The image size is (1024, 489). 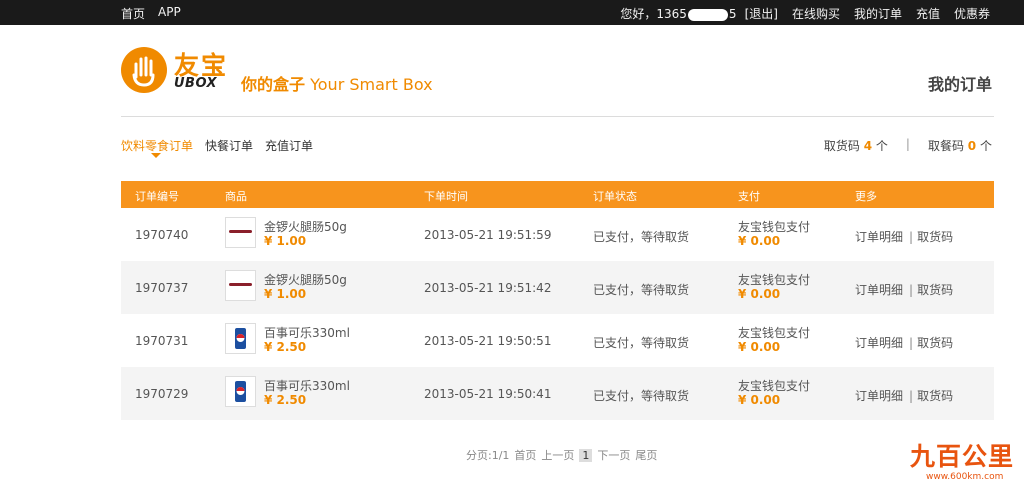 I want to click on top-bar: 首页 APP 您好，1365 5 [退出] 在线购买 我的订单 充值 优惠券, so click(x=512, y=12).